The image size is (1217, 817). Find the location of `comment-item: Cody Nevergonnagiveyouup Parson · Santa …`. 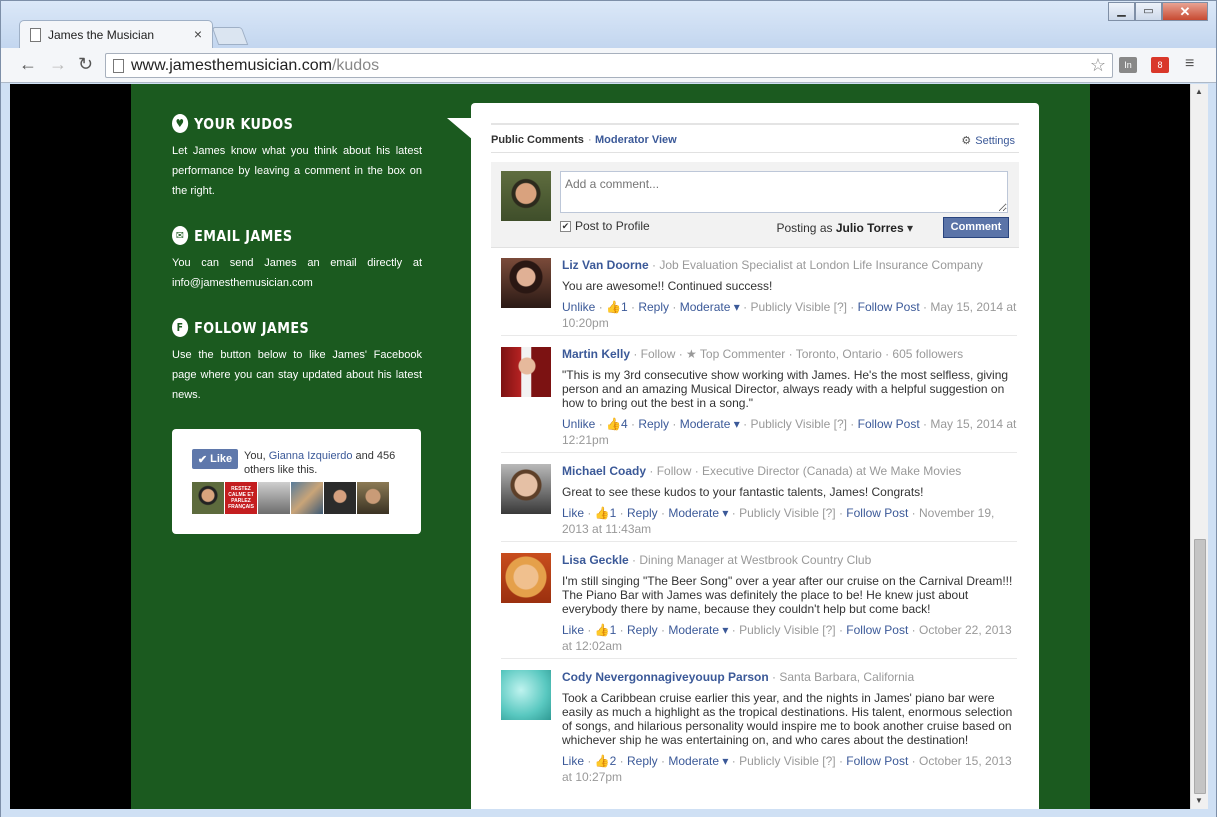

comment-item: Cody Nevergonnagiveyouup Parson · Santa … is located at coordinates (759, 739).